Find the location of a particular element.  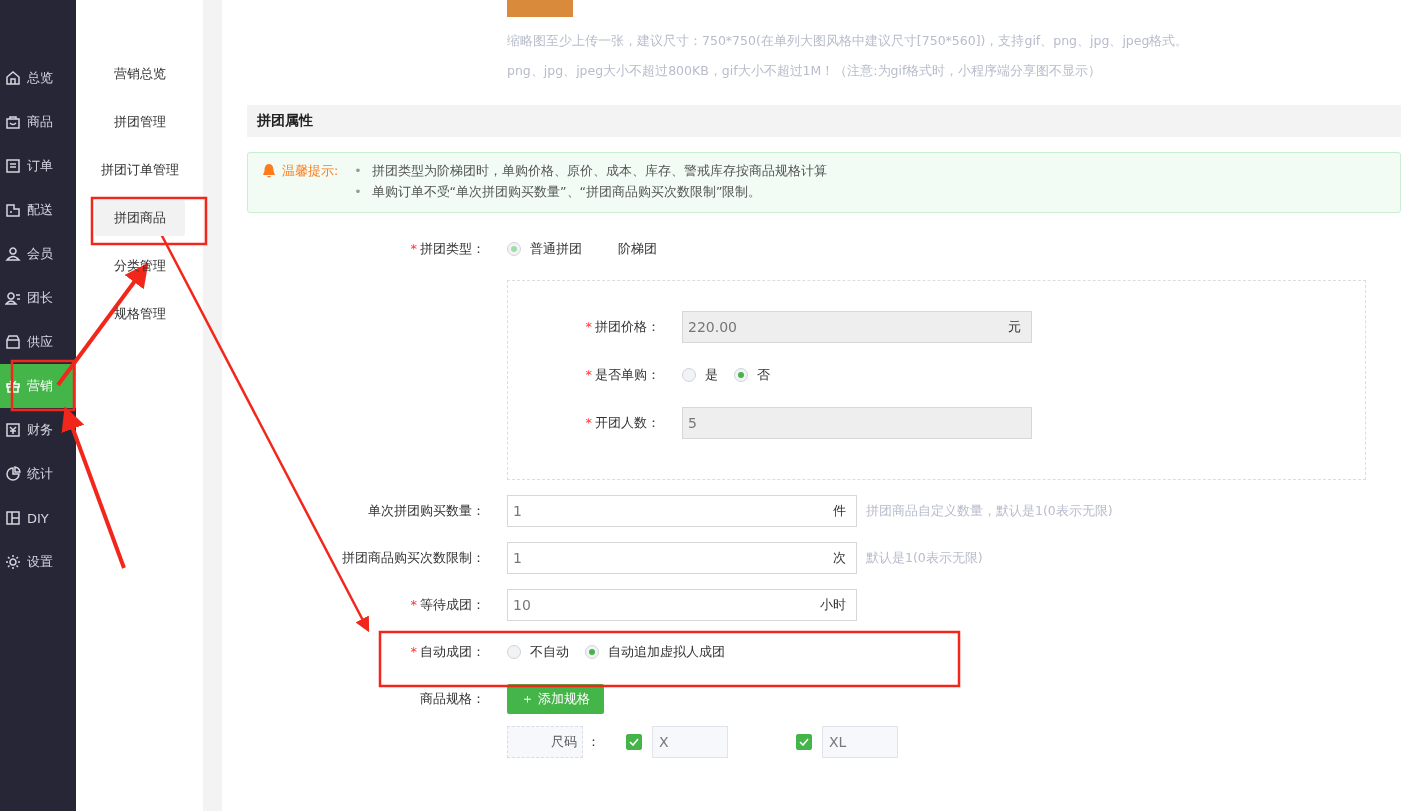

field-label: 单次拼团购买数量： is located at coordinates (426, 511).